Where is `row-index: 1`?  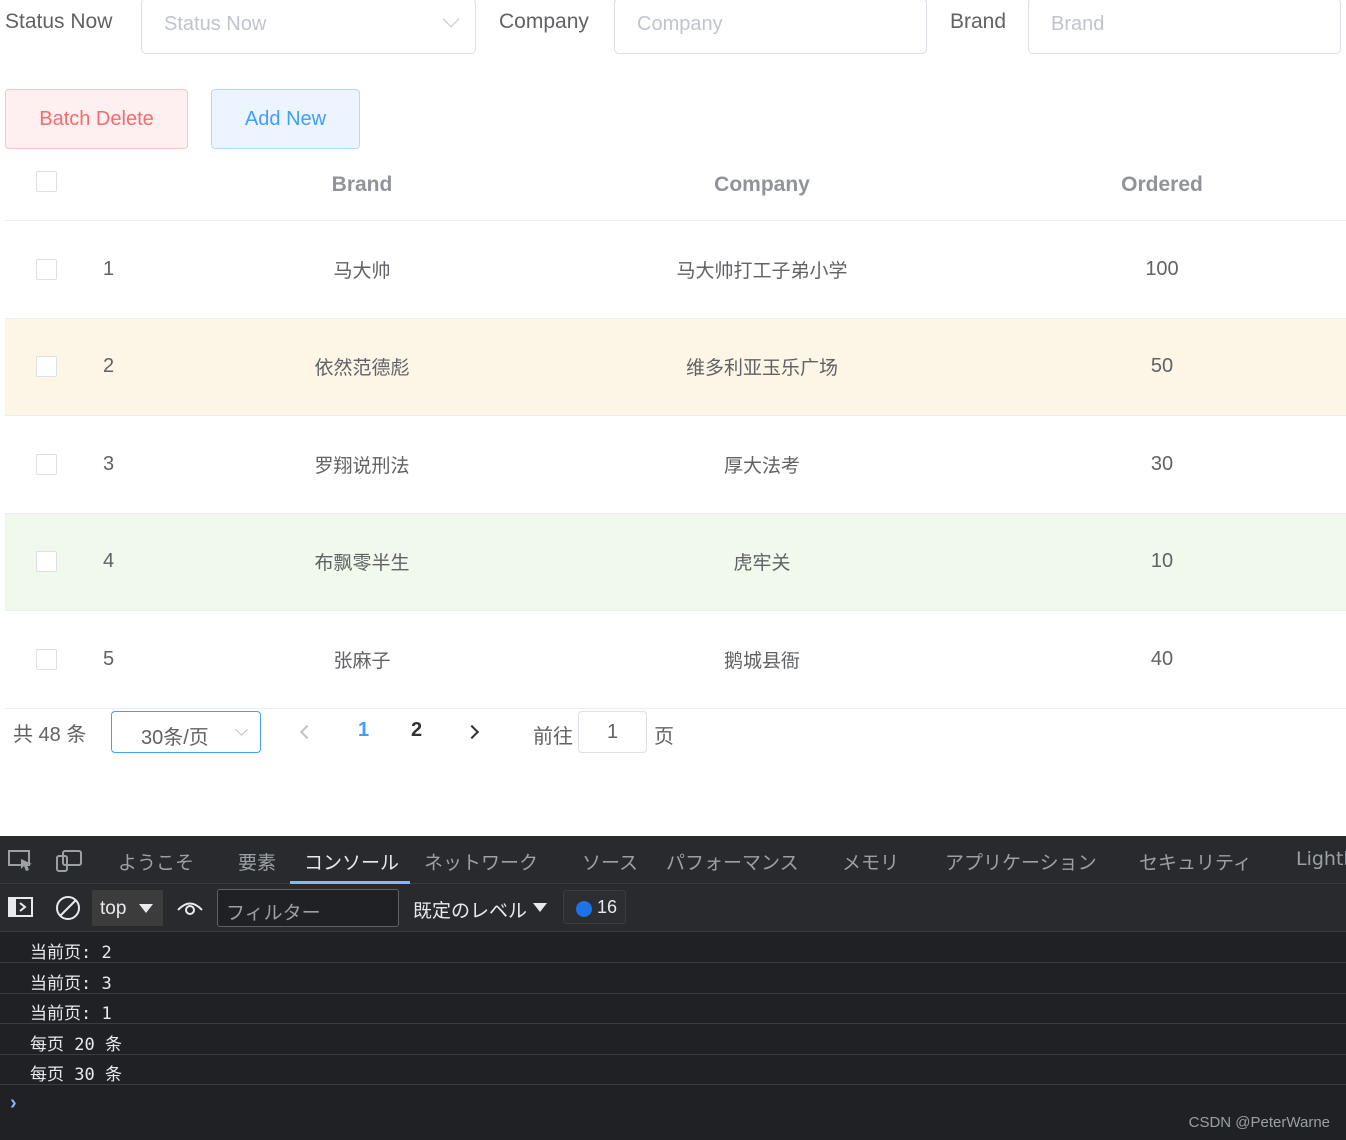 row-index: 1 is located at coordinates (109, 268).